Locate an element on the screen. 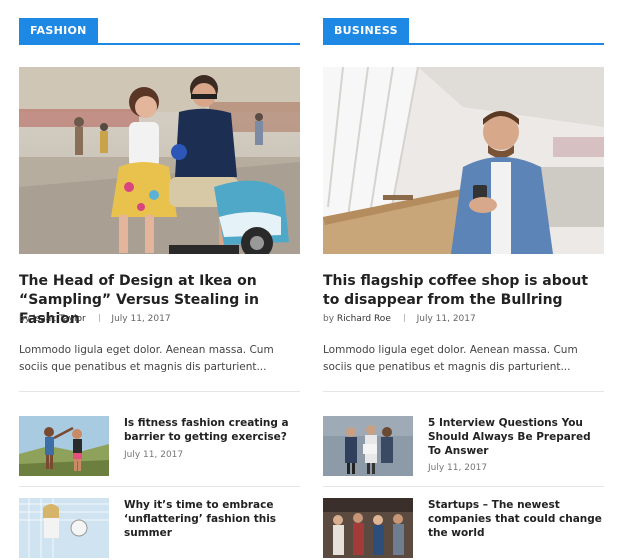 The image size is (625, 560). featured-meta-business: by Richard Roe July 11, 2017 is located at coordinates (399, 319).